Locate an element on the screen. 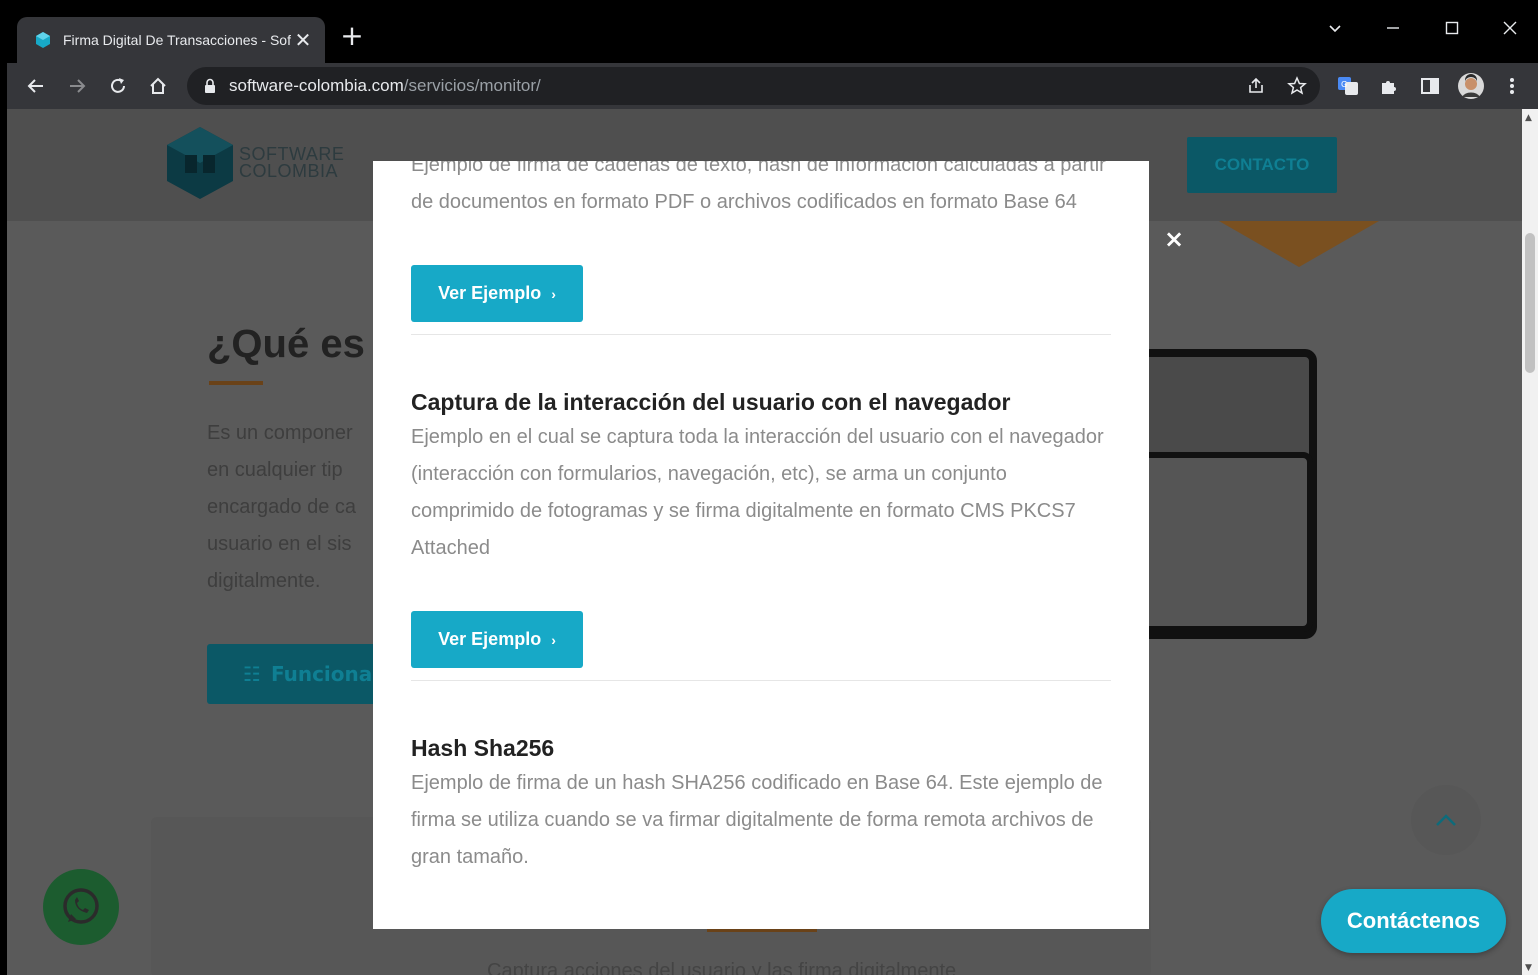  logo-line-2: COLOMBIA is located at coordinates (289, 171).